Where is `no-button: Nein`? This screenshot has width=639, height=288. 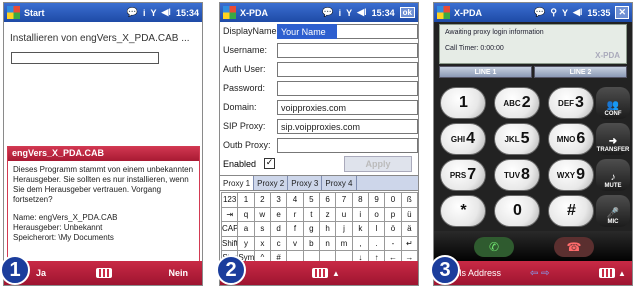 no-button: Nein is located at coordinates (178, 273).